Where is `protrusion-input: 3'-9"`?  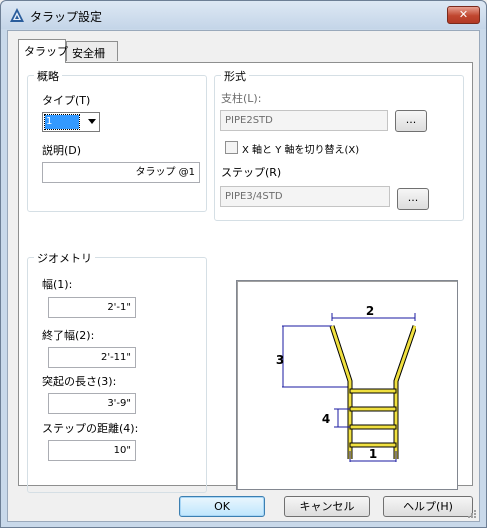 protrusion-input: 3'-9" is located at coordinates (92, 403).